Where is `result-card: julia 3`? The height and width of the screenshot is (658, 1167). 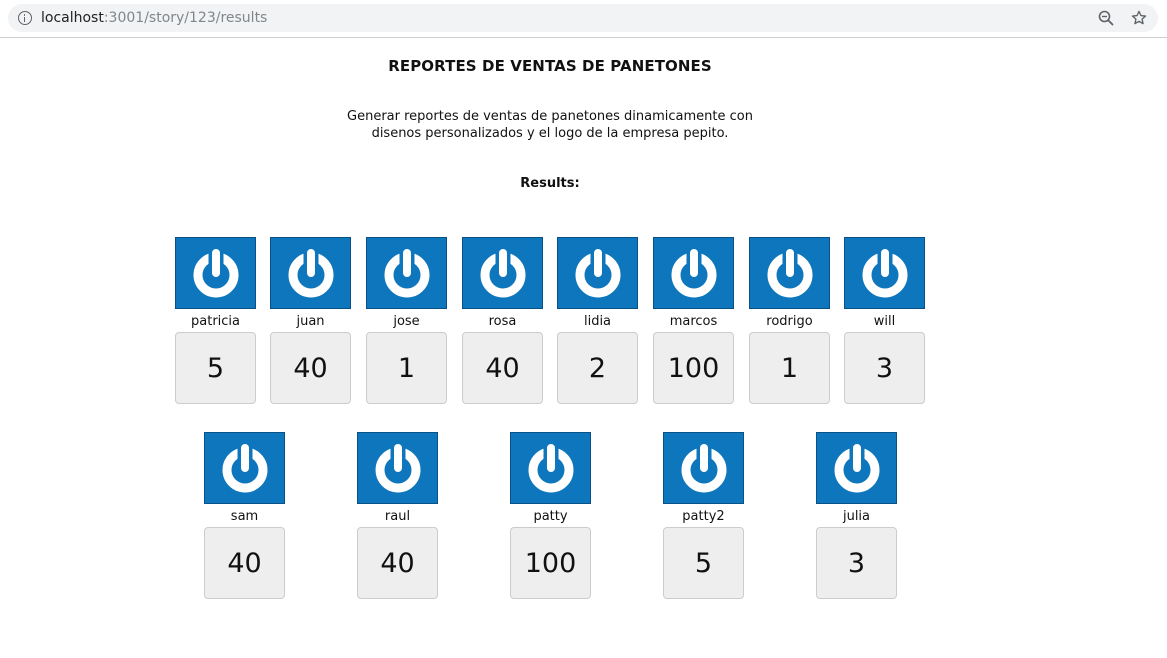 result-card: julia 3 is located at coordinates (856, 515).